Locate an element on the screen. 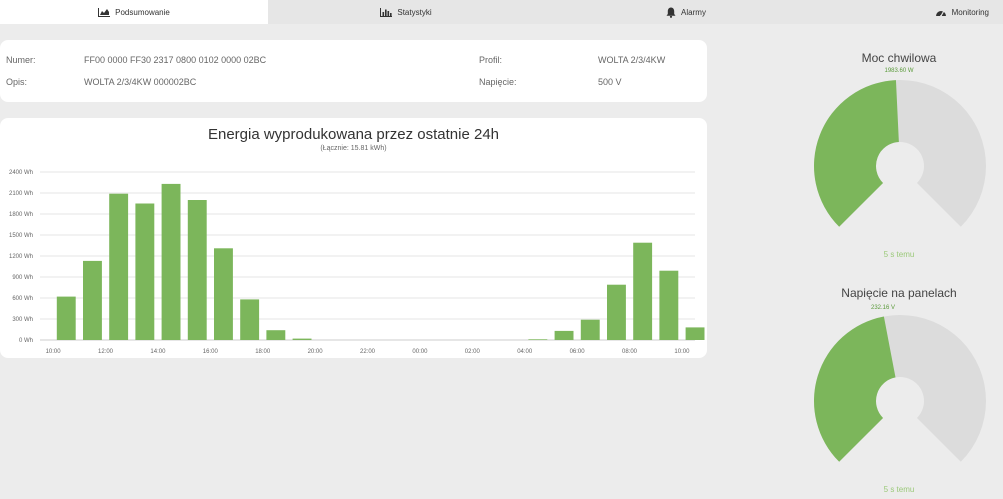  x-tick-label: 08:00 is located at coordinates (630, 352).